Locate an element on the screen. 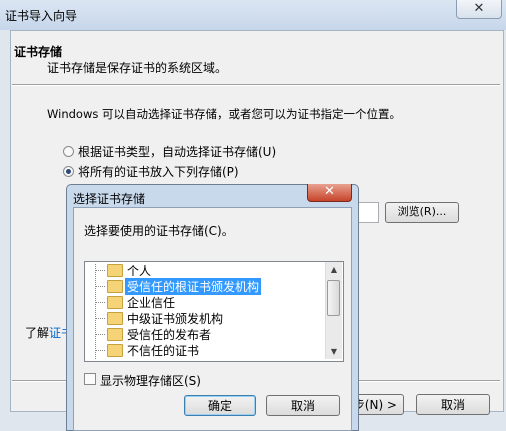 The image size is (506, 431). page-title: 证书存储 is located at coordinates (38, 52).